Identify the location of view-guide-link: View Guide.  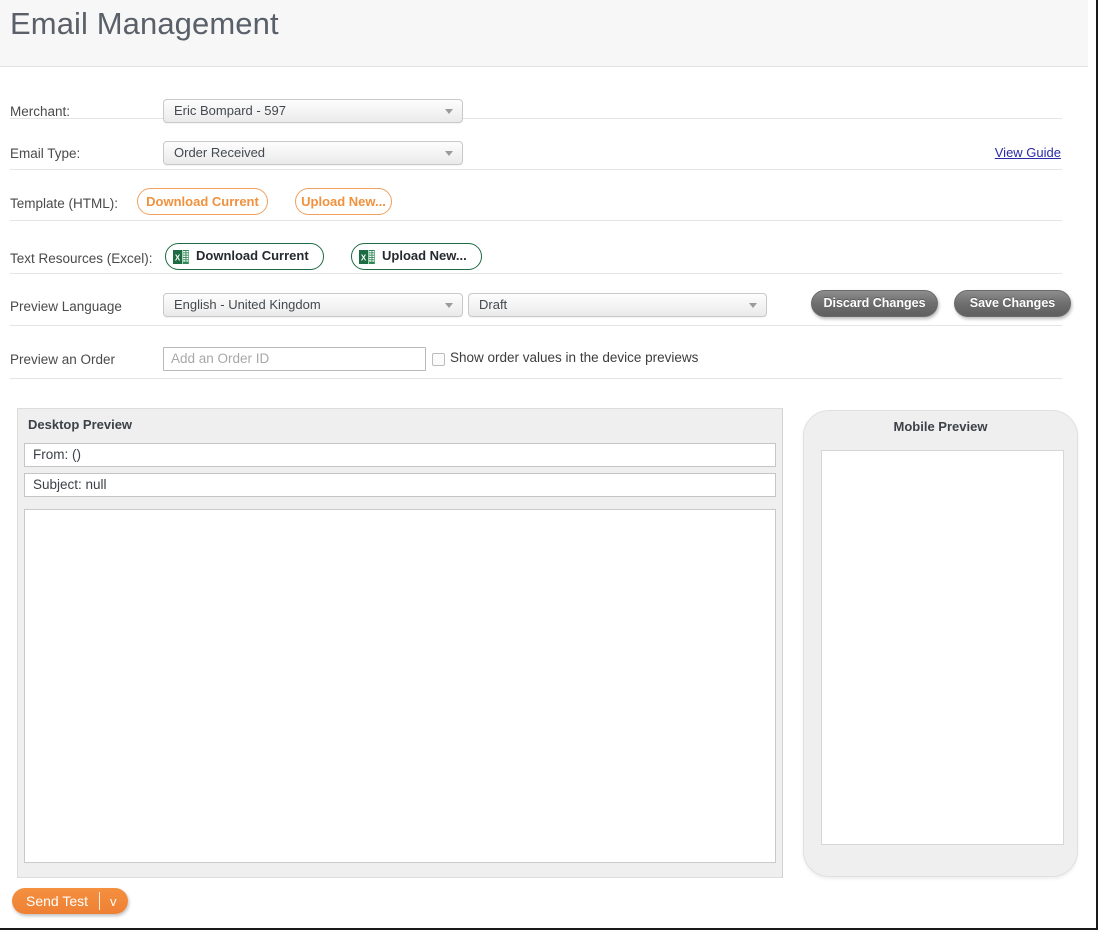
(1028, 152).